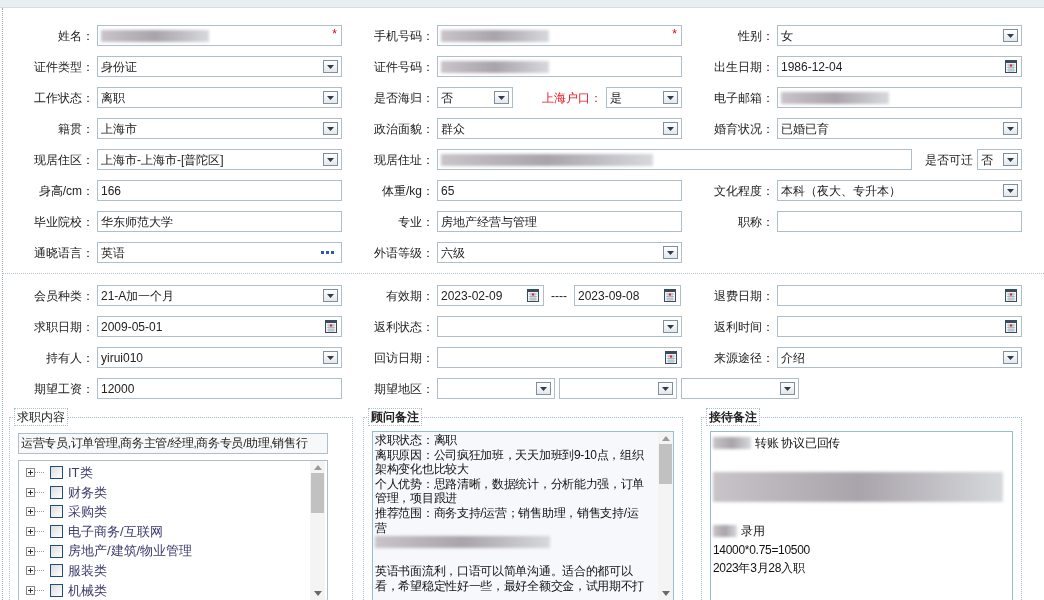 The image size is (1044, 600). I want to click on selection-field: 运营专员,订单管理,商务主管/经理,商务专员/助理,销售行, so click(173, 443).